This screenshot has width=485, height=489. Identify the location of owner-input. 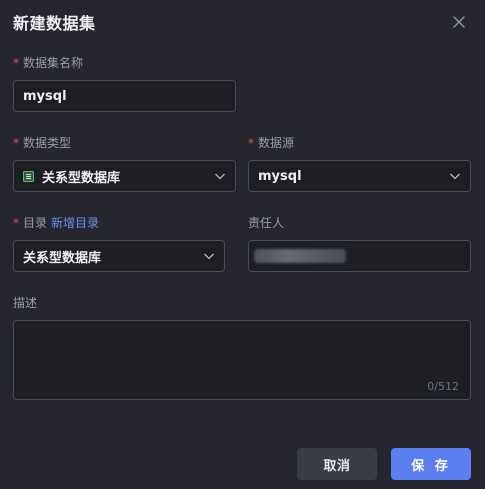
(359, 256).